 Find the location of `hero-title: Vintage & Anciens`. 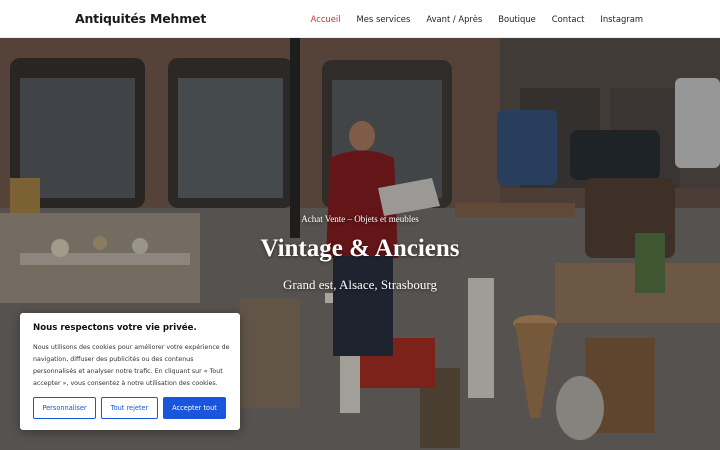

hero-title: Vintage & Anciens is located at coordinates (360, 248).